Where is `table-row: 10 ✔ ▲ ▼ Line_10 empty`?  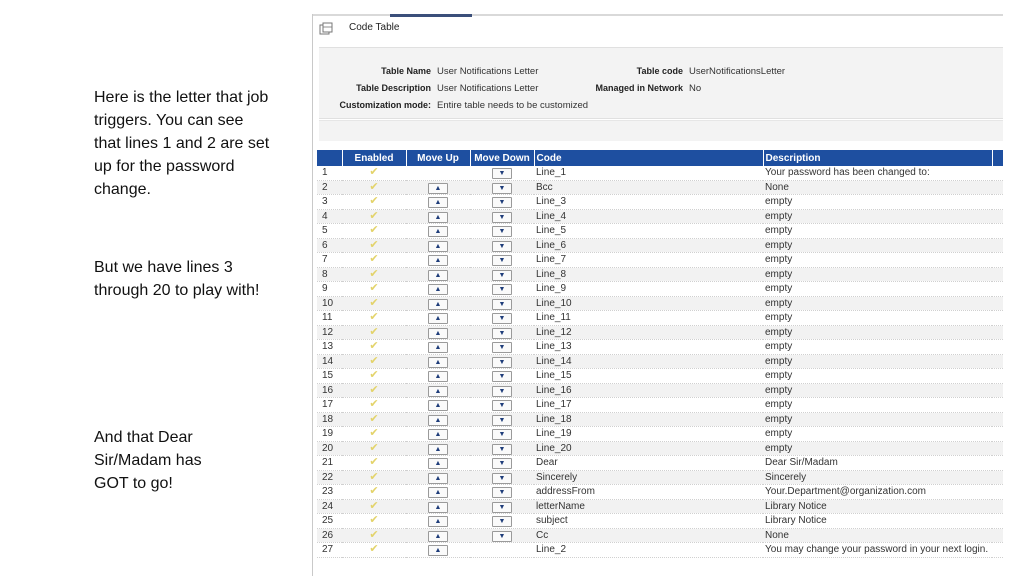 table-row: 10 ✔ ▲ ▼ Line_10 empty is located at coordinates (660, 303).